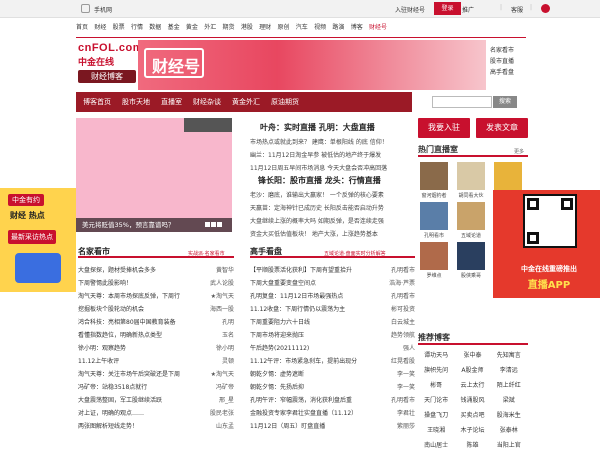  I want to click on mobile-icon, so click(85, 8).